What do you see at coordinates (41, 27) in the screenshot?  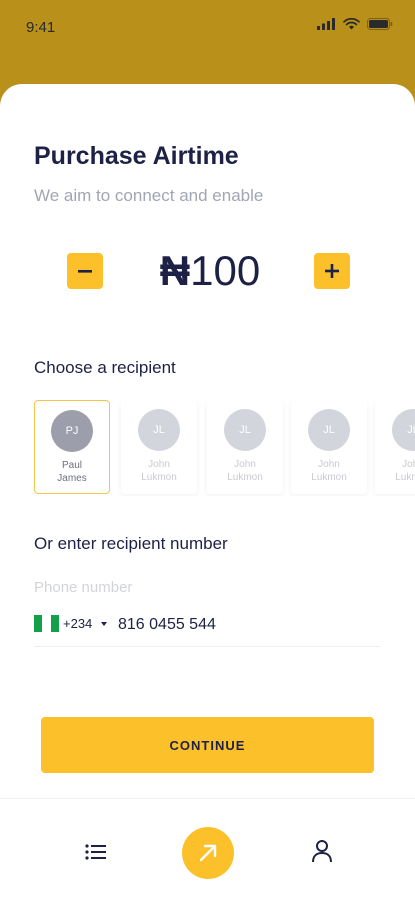 I see `status-time: 9:41` at bounding box center [41, 27].